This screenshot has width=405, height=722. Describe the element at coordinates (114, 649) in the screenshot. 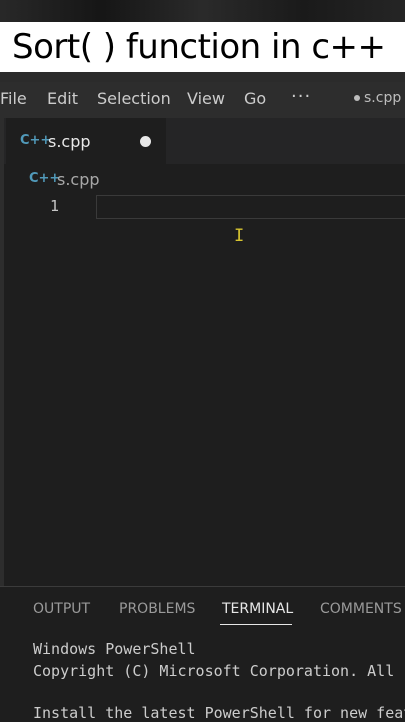

I see `terminal-line: Windows PowerShell` at that location.